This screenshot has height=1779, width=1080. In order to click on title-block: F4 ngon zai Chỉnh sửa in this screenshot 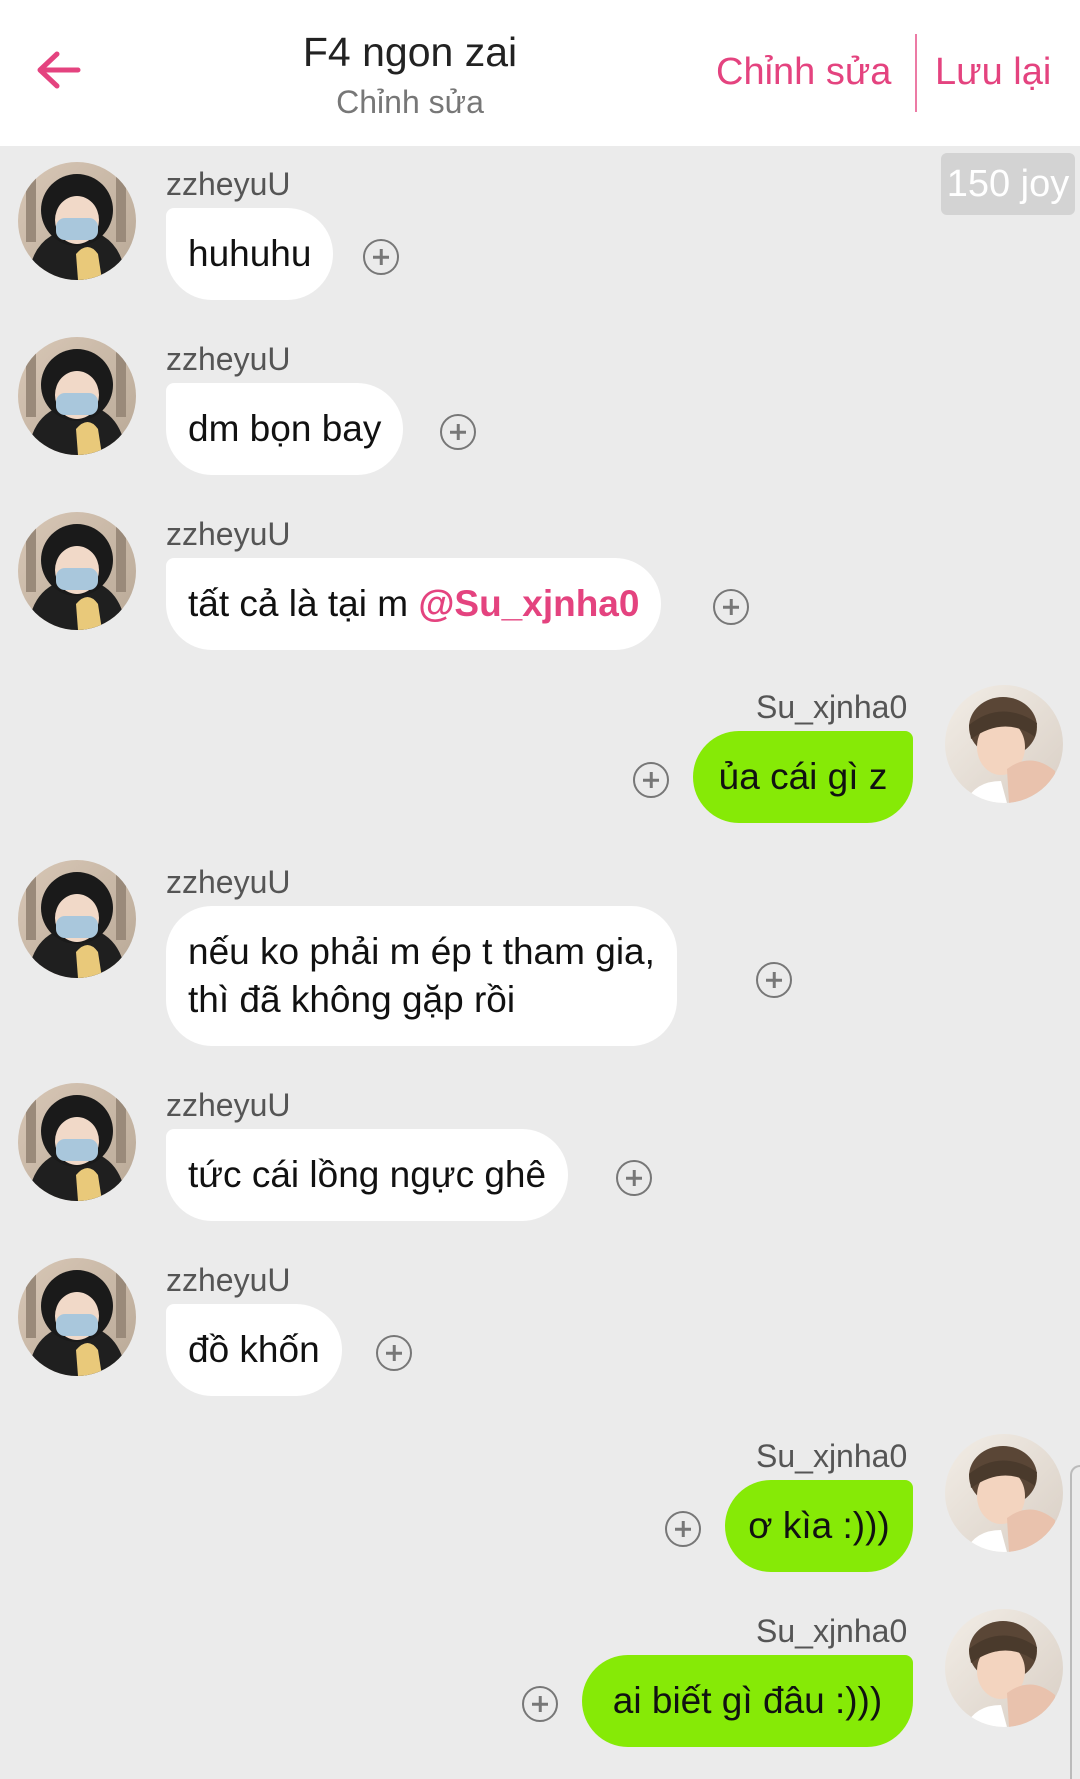, I will do `click(410, 75)`.